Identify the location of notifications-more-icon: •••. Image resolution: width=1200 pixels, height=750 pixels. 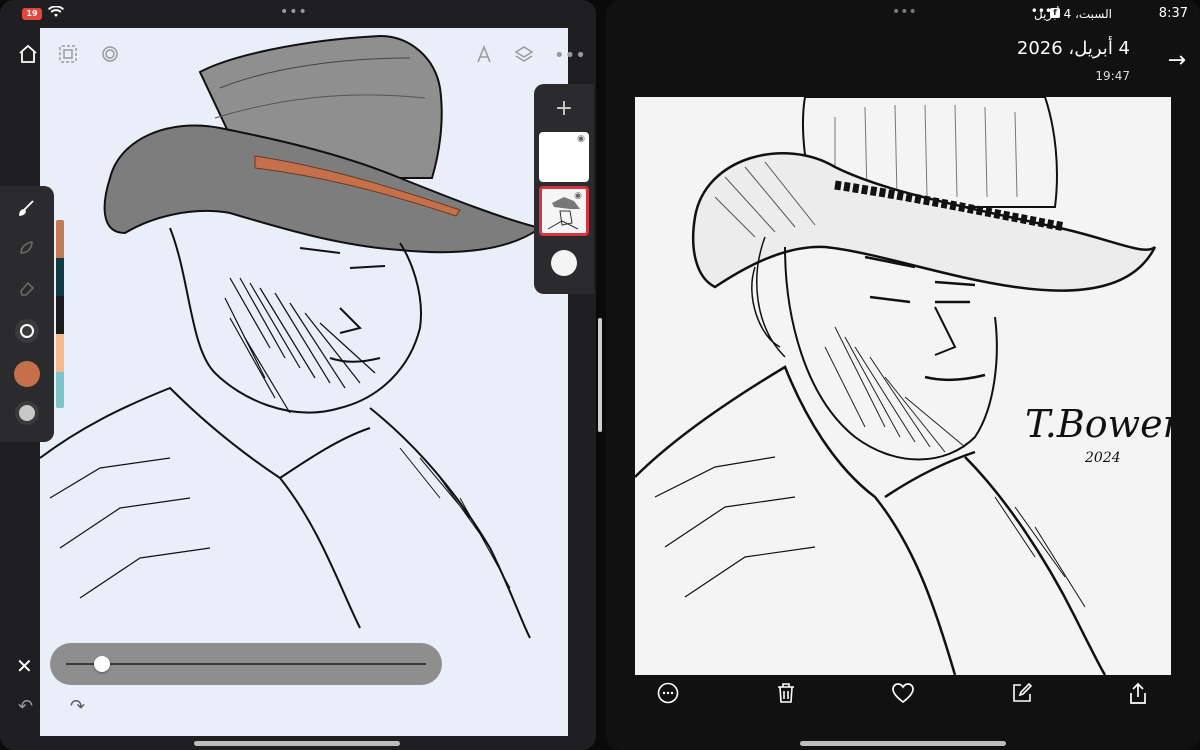
(1041, 11).